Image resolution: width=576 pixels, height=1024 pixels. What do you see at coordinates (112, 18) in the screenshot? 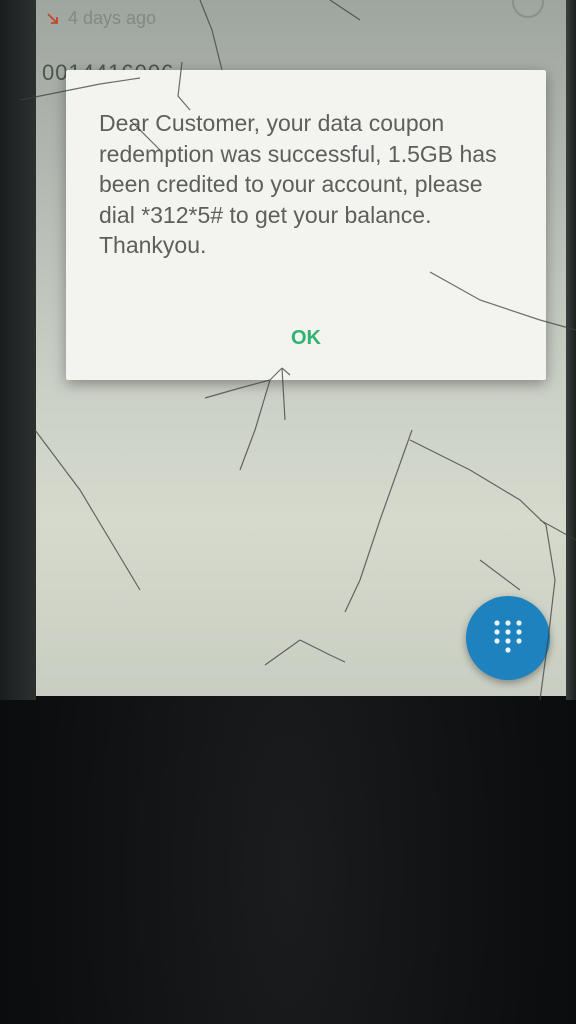
I see `call-time-ago: 4 days ago` at bounding box center [112, 18].